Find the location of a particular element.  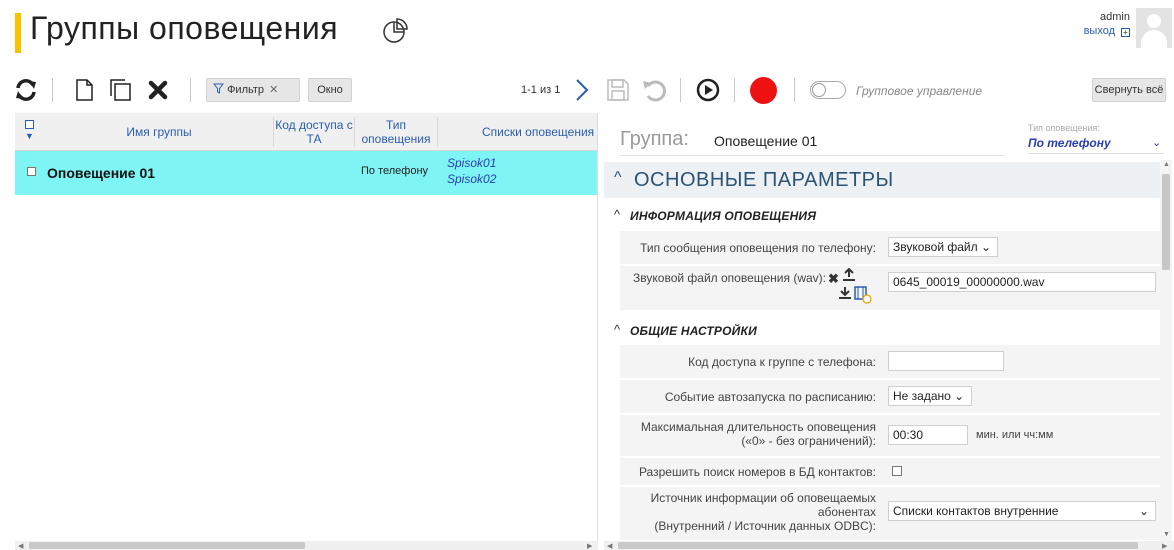

select-value: Звуковой файл is located at coordinates (935, 247).